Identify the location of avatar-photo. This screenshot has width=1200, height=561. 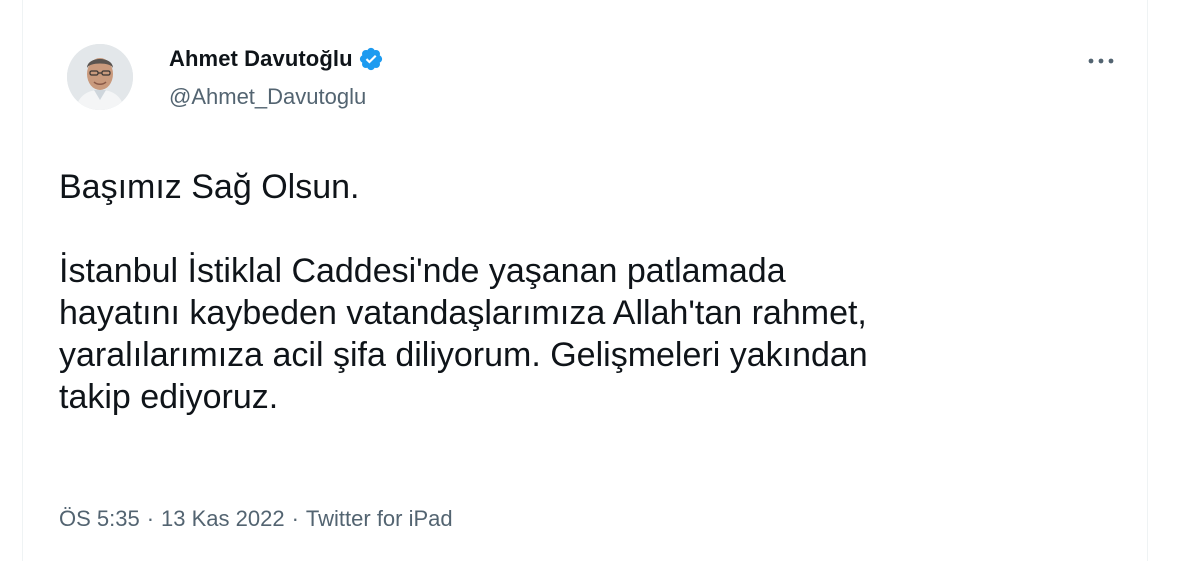
(100, 77).